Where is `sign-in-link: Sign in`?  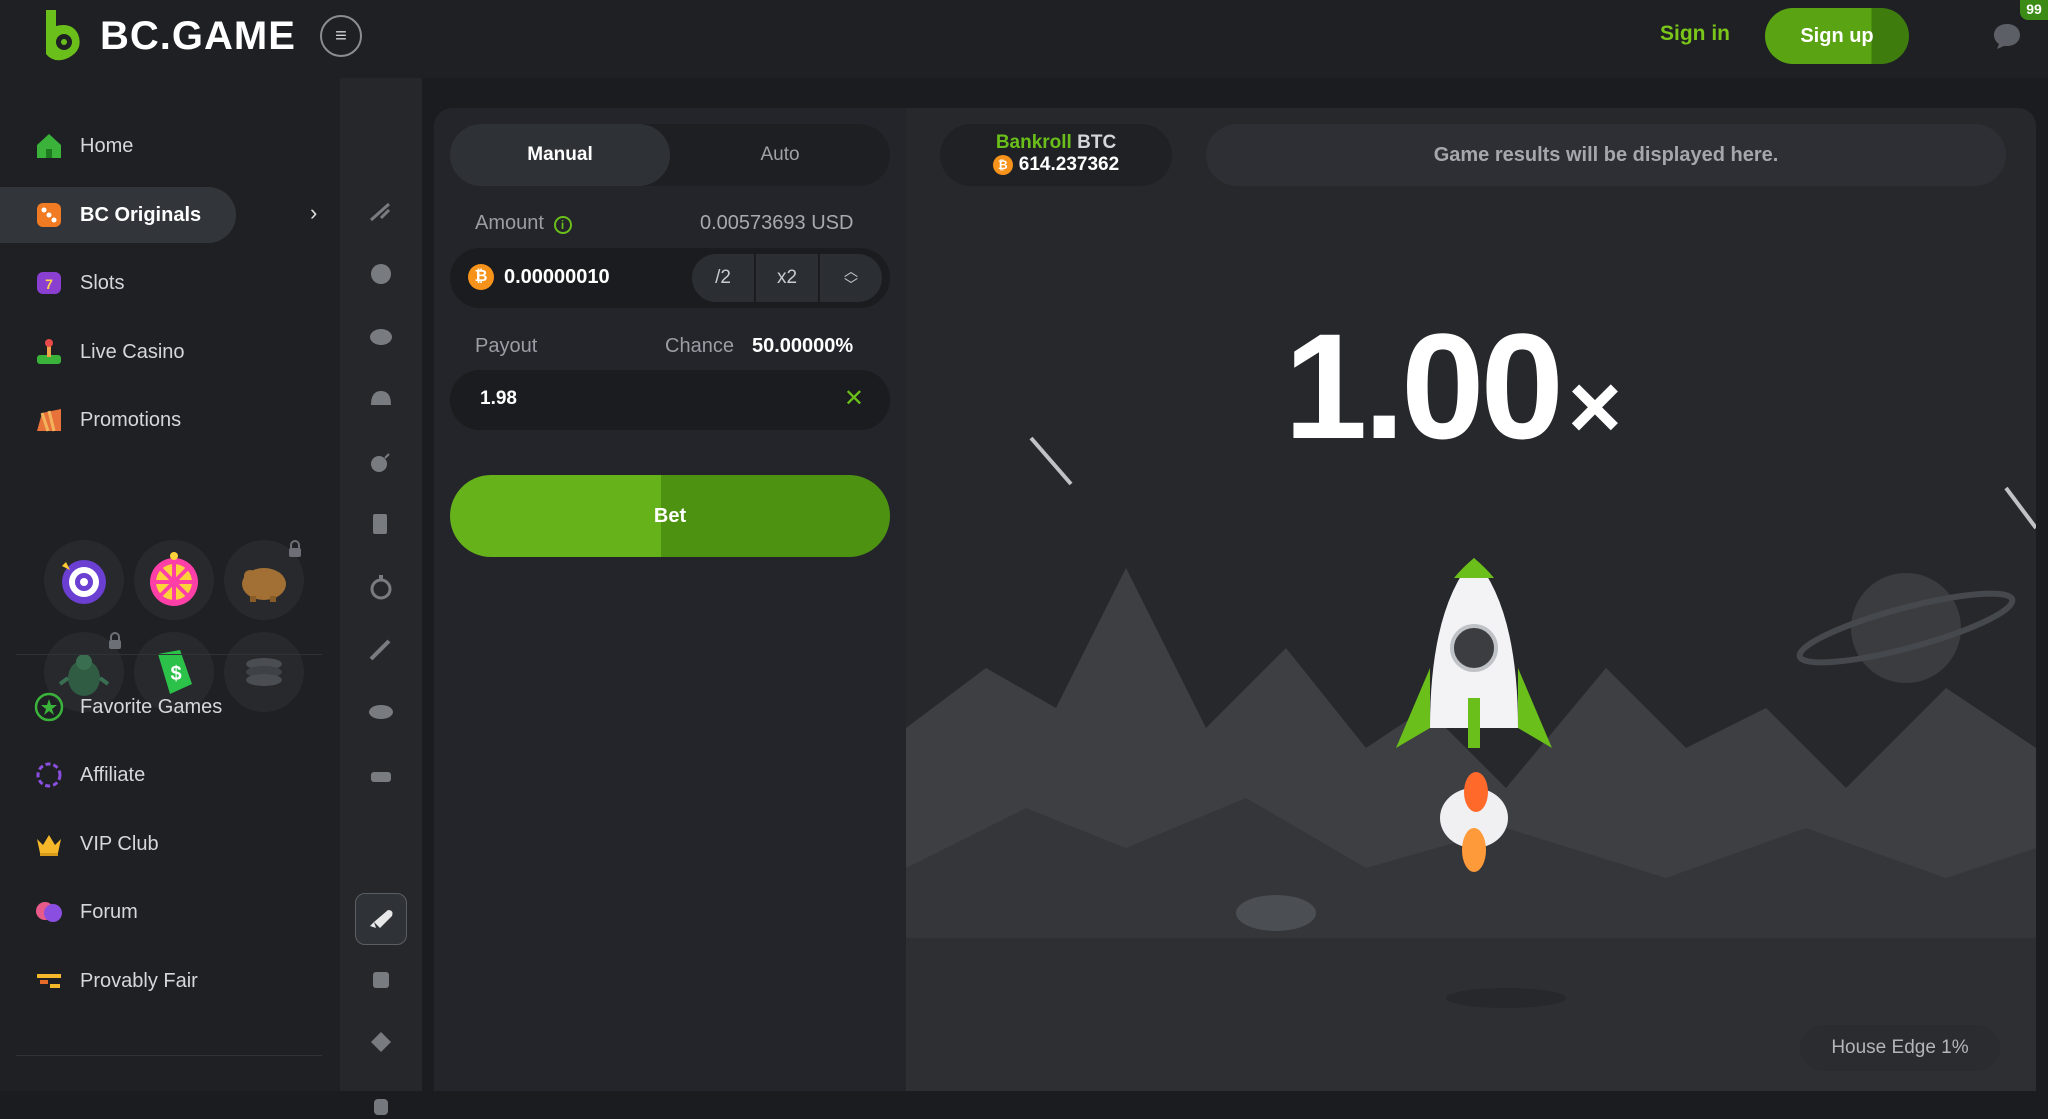 sign-in-link: Sign in is located at coordinates (1695, 34).